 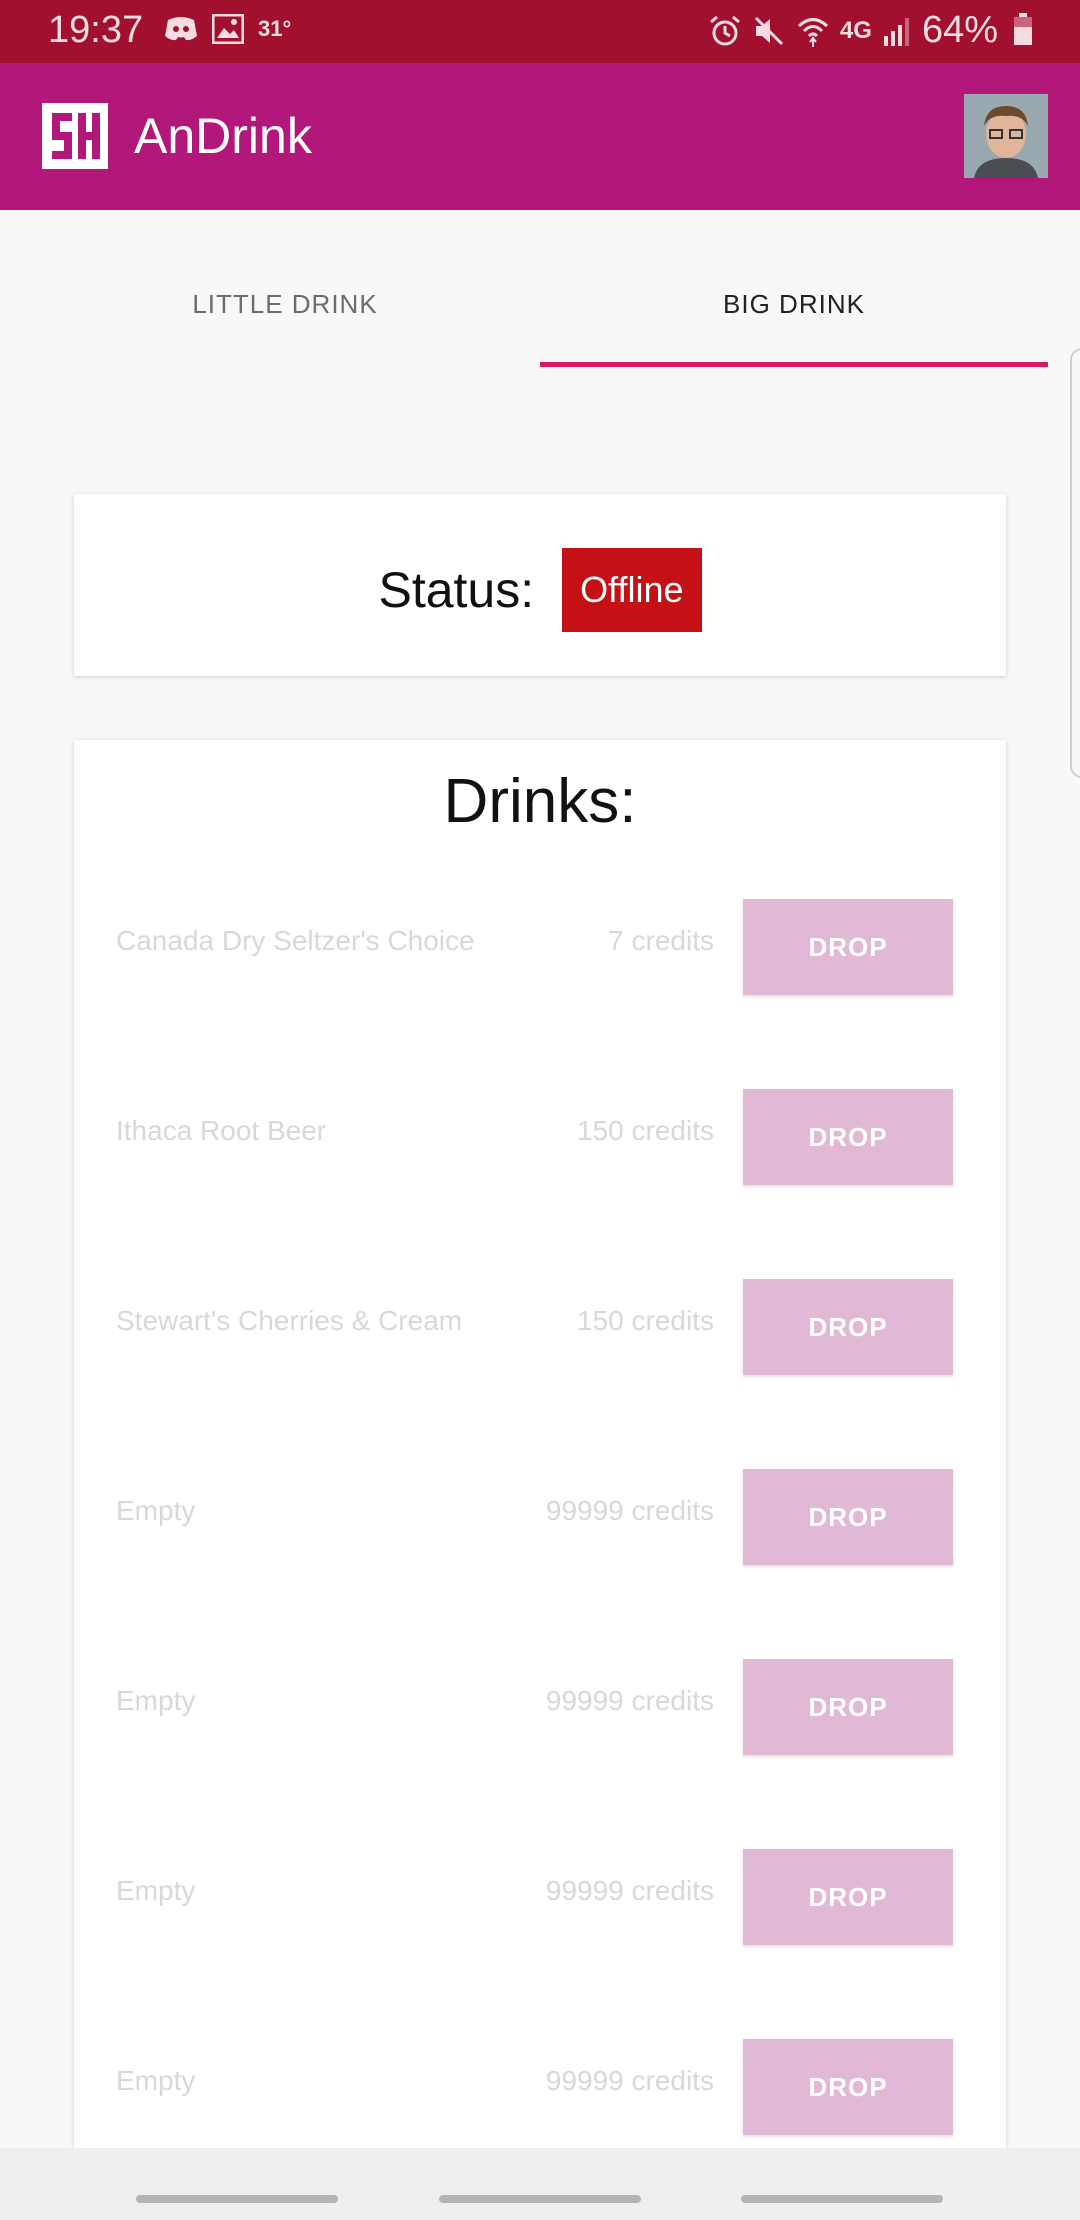 I want to click on user-avatar, so click(x=1006, y=136).